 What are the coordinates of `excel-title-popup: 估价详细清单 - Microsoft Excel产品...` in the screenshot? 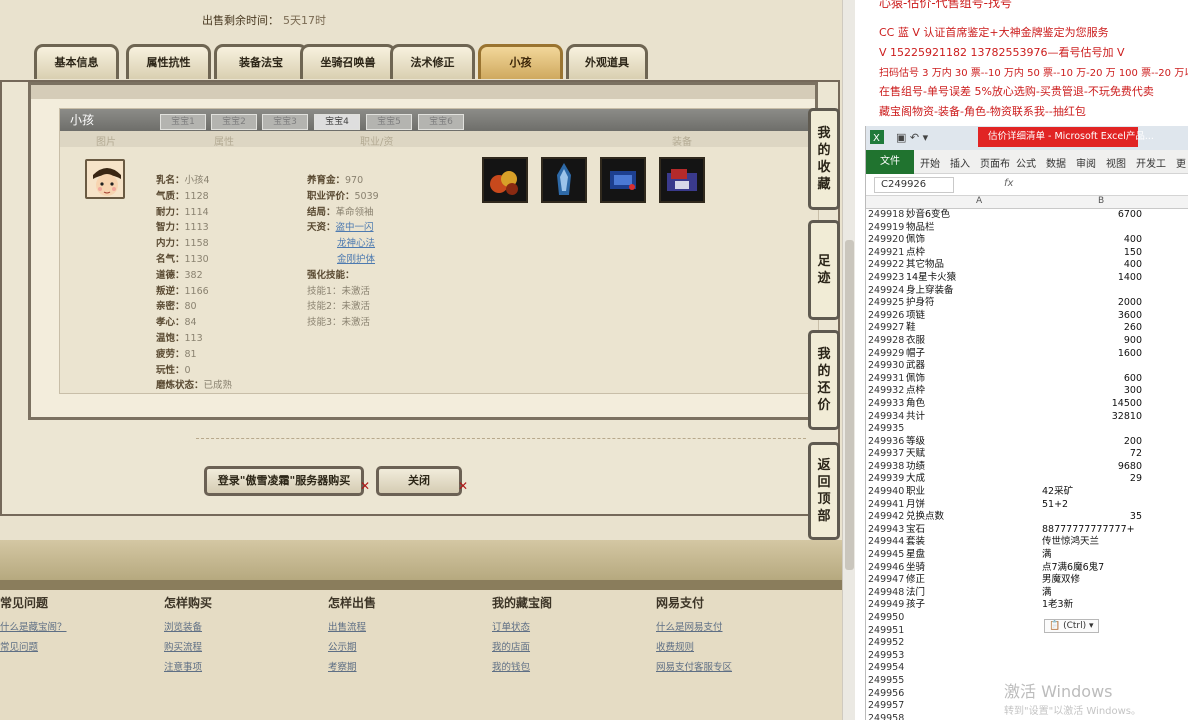 It's located at (1066, 137).